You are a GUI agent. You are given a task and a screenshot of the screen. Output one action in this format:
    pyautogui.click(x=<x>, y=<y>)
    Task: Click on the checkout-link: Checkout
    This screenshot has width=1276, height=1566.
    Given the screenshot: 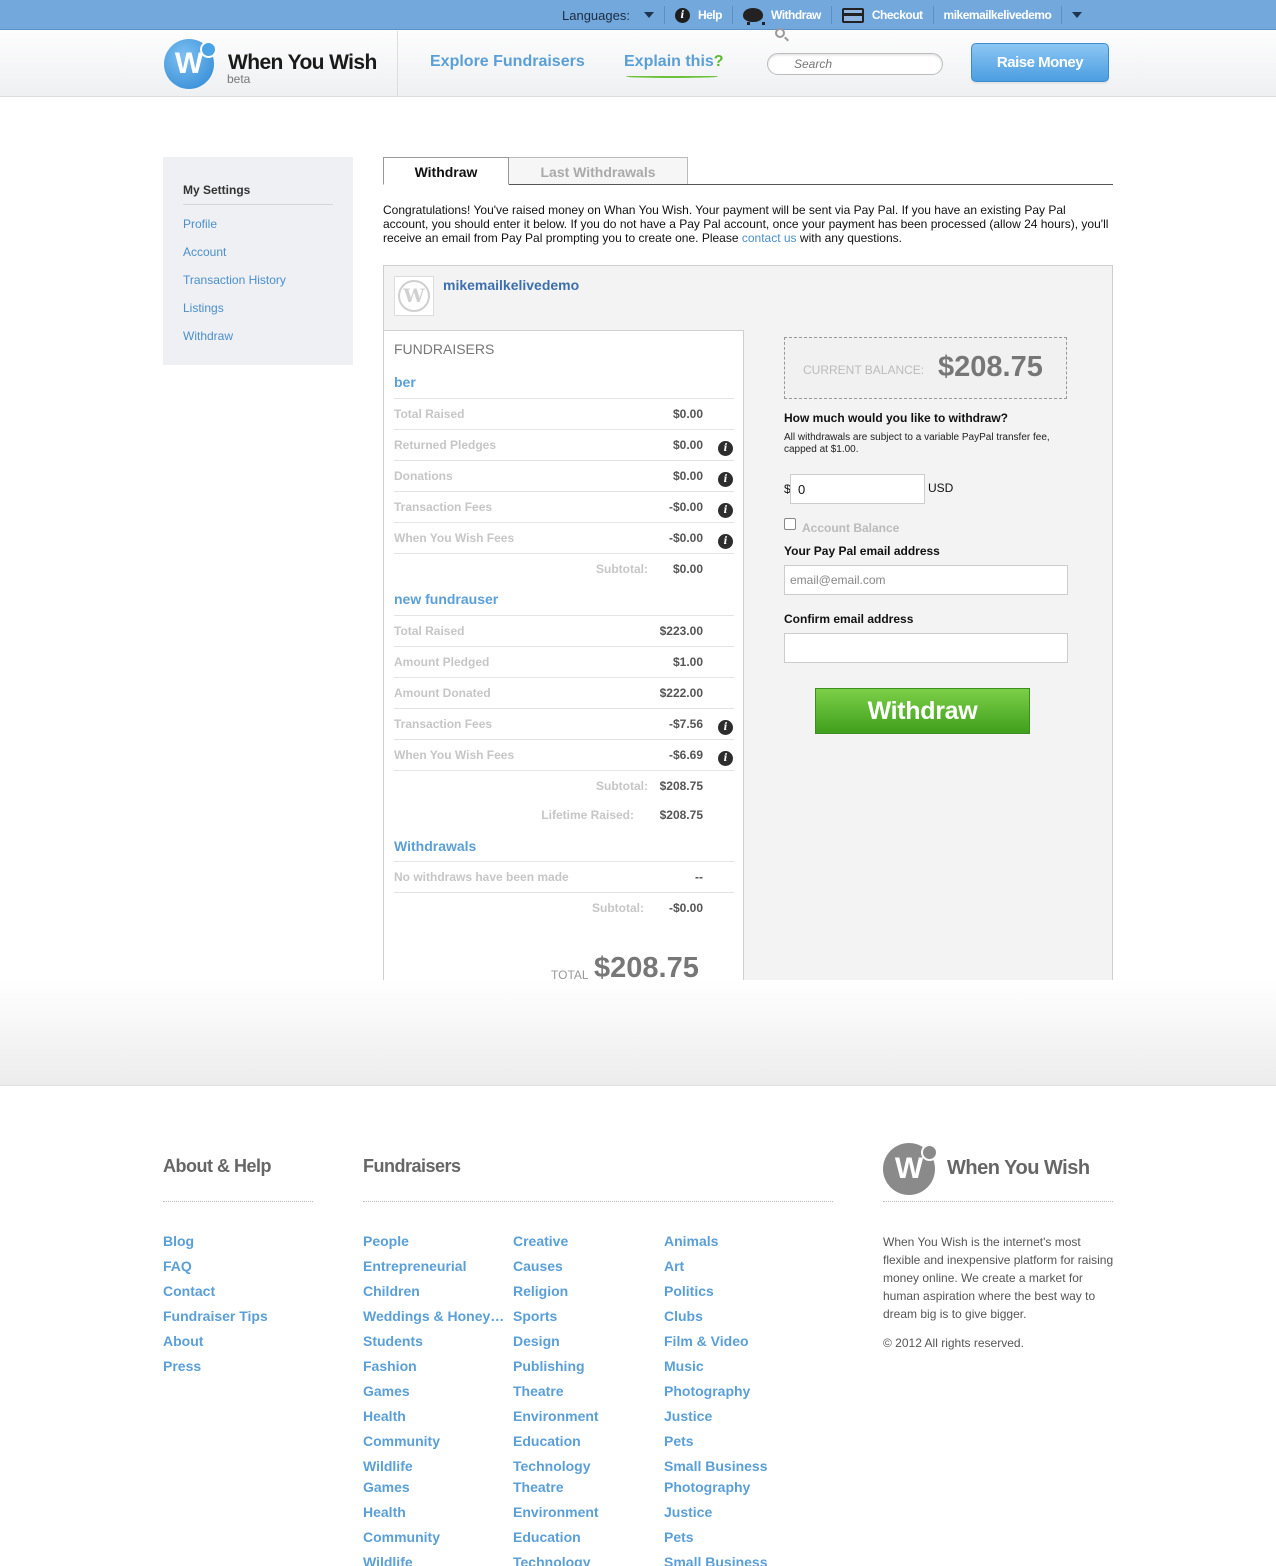 What is the action you would take?
    pyautogui.click(x=897, y=15)
    